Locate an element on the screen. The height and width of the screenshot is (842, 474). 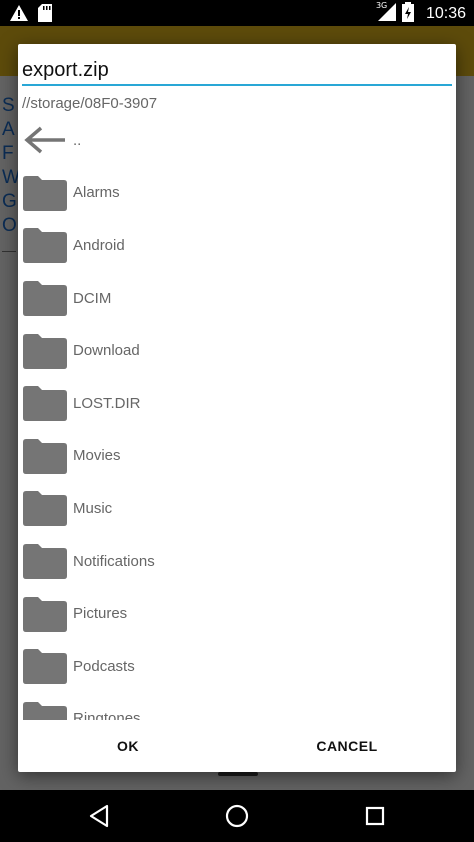
list-item-folder: Music is located at coordinates (237, 508).